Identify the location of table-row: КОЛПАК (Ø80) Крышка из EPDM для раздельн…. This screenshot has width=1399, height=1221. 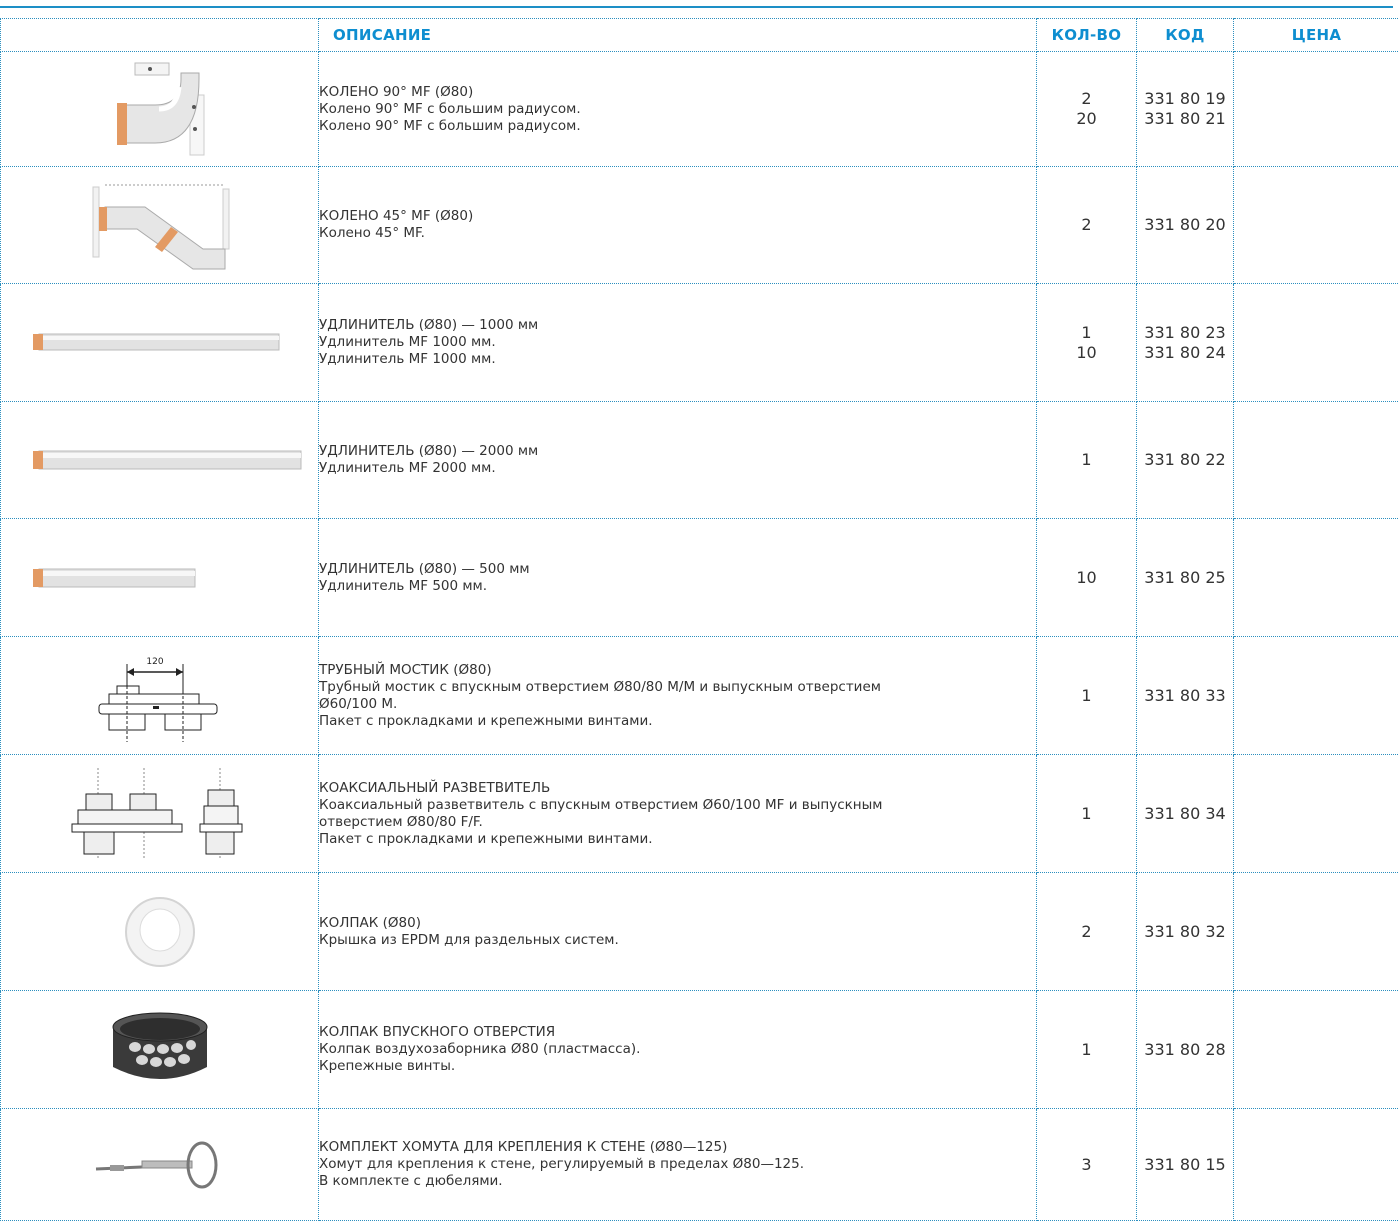
(700, 932).